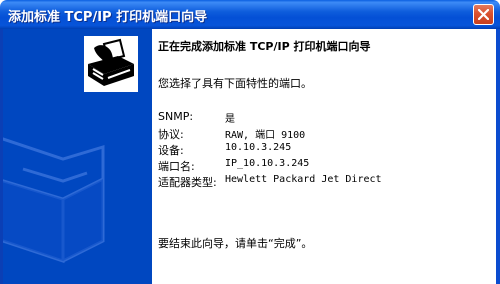 Image resolution: width=500 pixels, height=284 pixels. What do you see at coordinates (176, 116) in the screenshot?
I see `property-label: SNMP:` at bounding box center [176, 116].